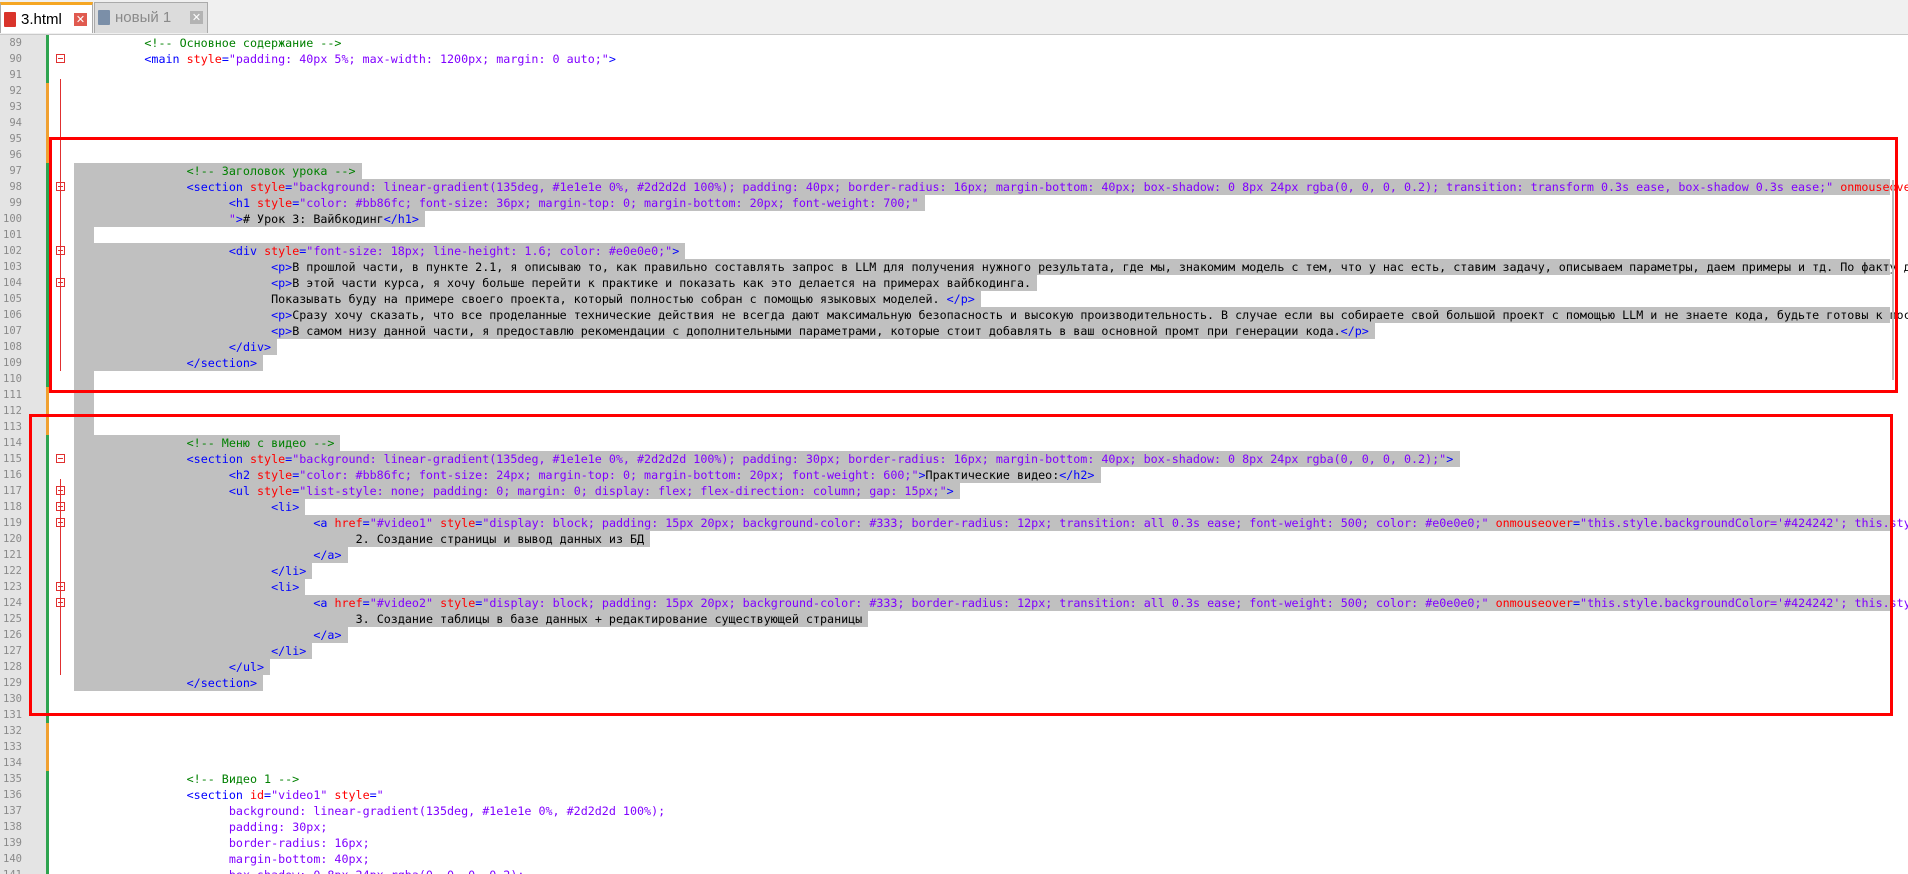 This screenshot has width=1908, height=874. What do you see at coordinates (954, 107) in the screenshot?
I see `code-line: 93` at bounding box center [954, 107].